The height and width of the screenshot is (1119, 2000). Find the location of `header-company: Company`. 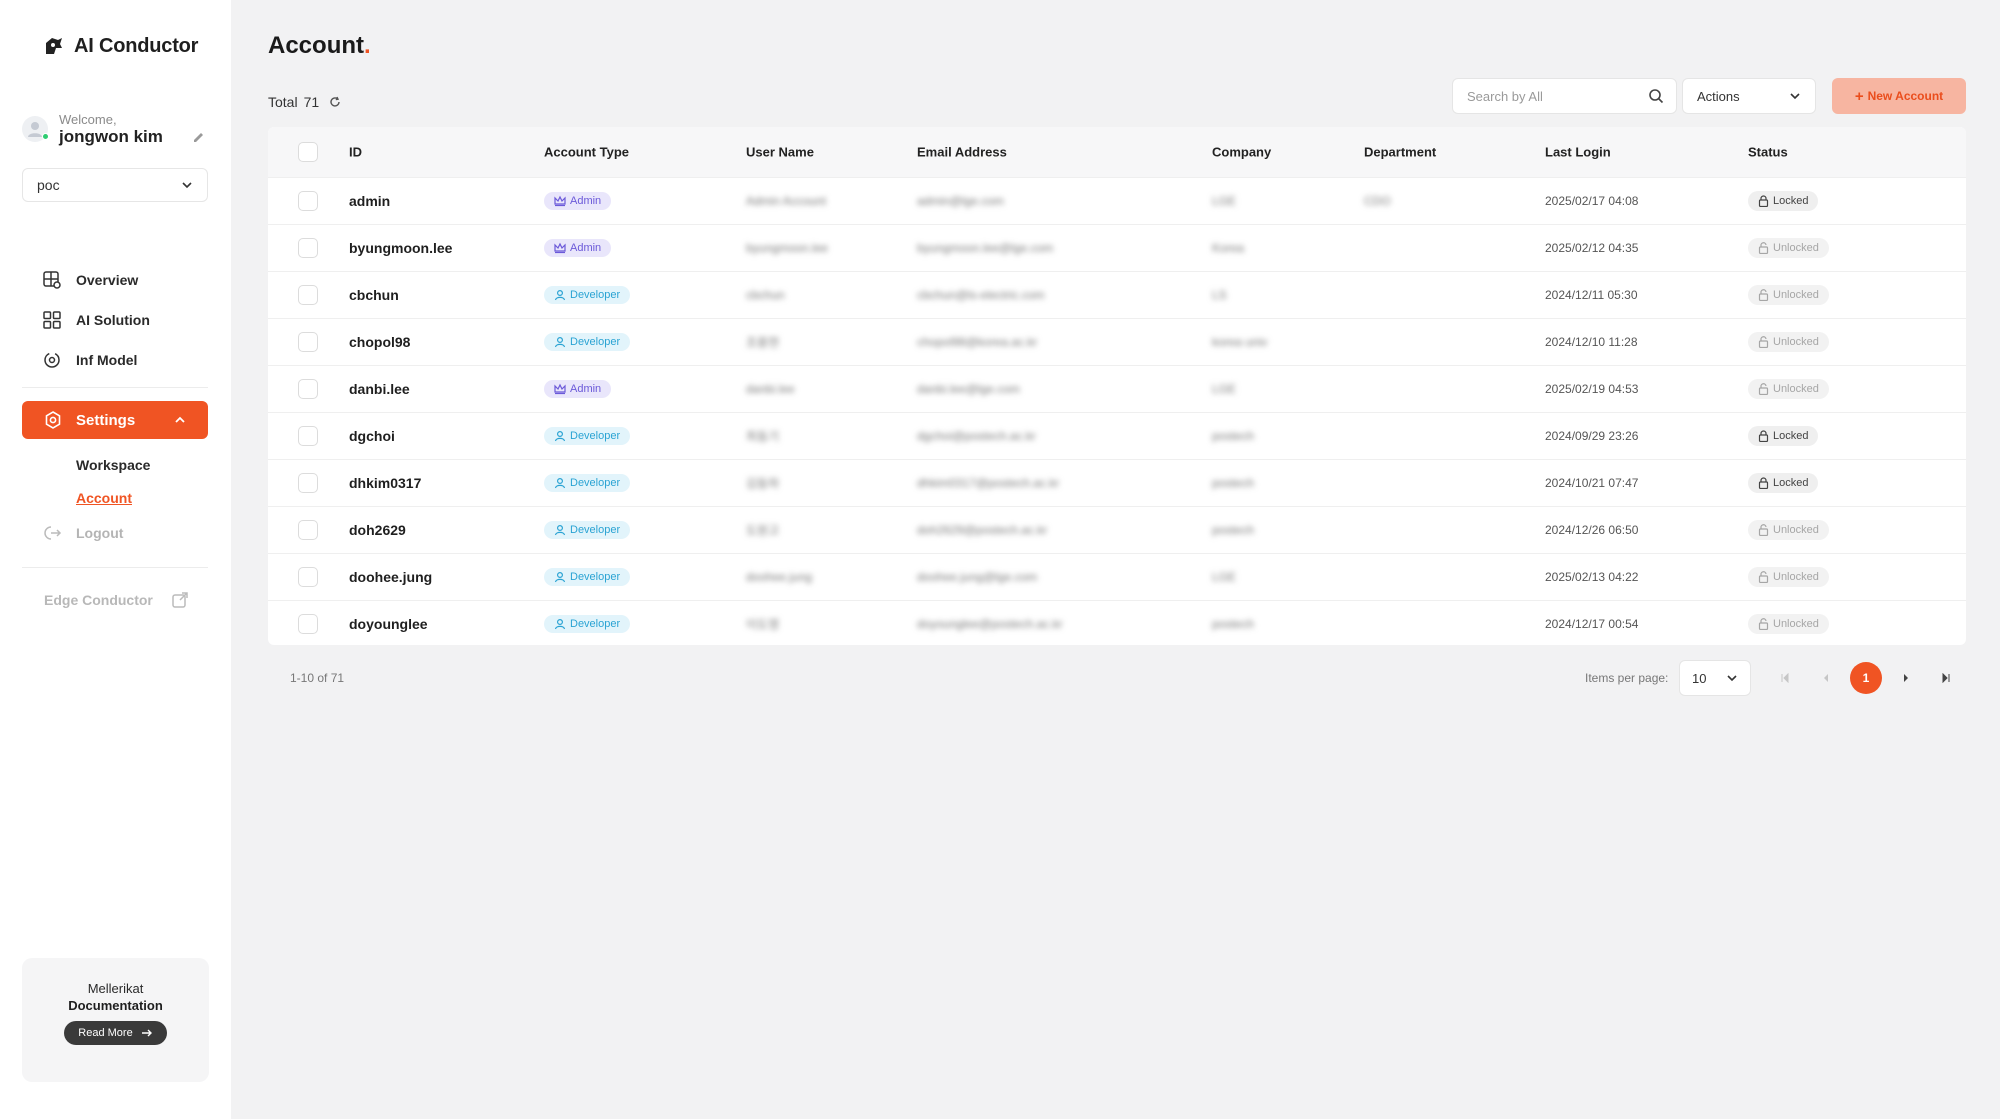

header-company: Company is located at coordinates (1241, 152).